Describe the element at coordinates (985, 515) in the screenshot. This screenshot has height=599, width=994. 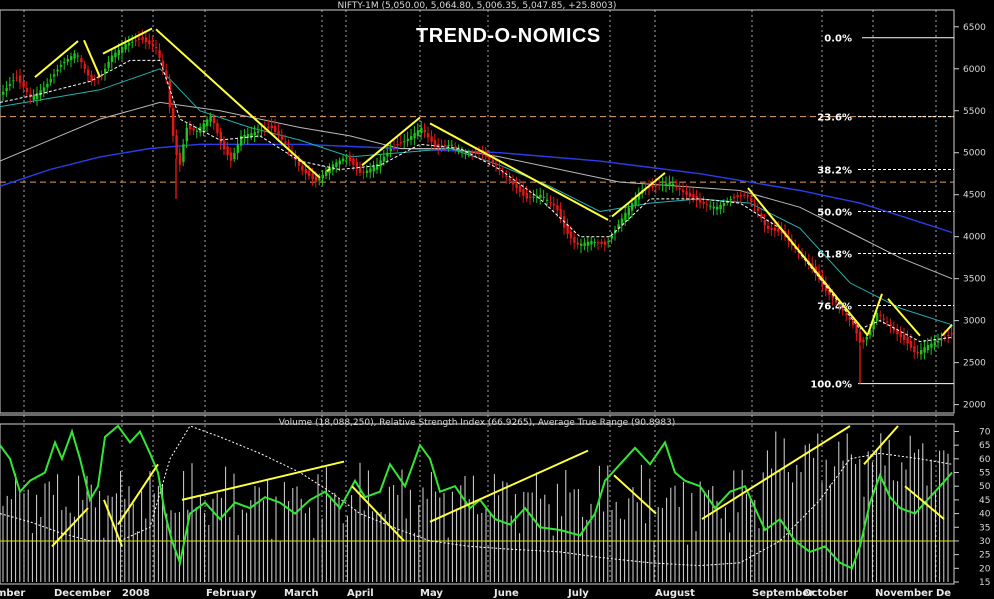
I see `indicator-tick-label: 40` at that location.